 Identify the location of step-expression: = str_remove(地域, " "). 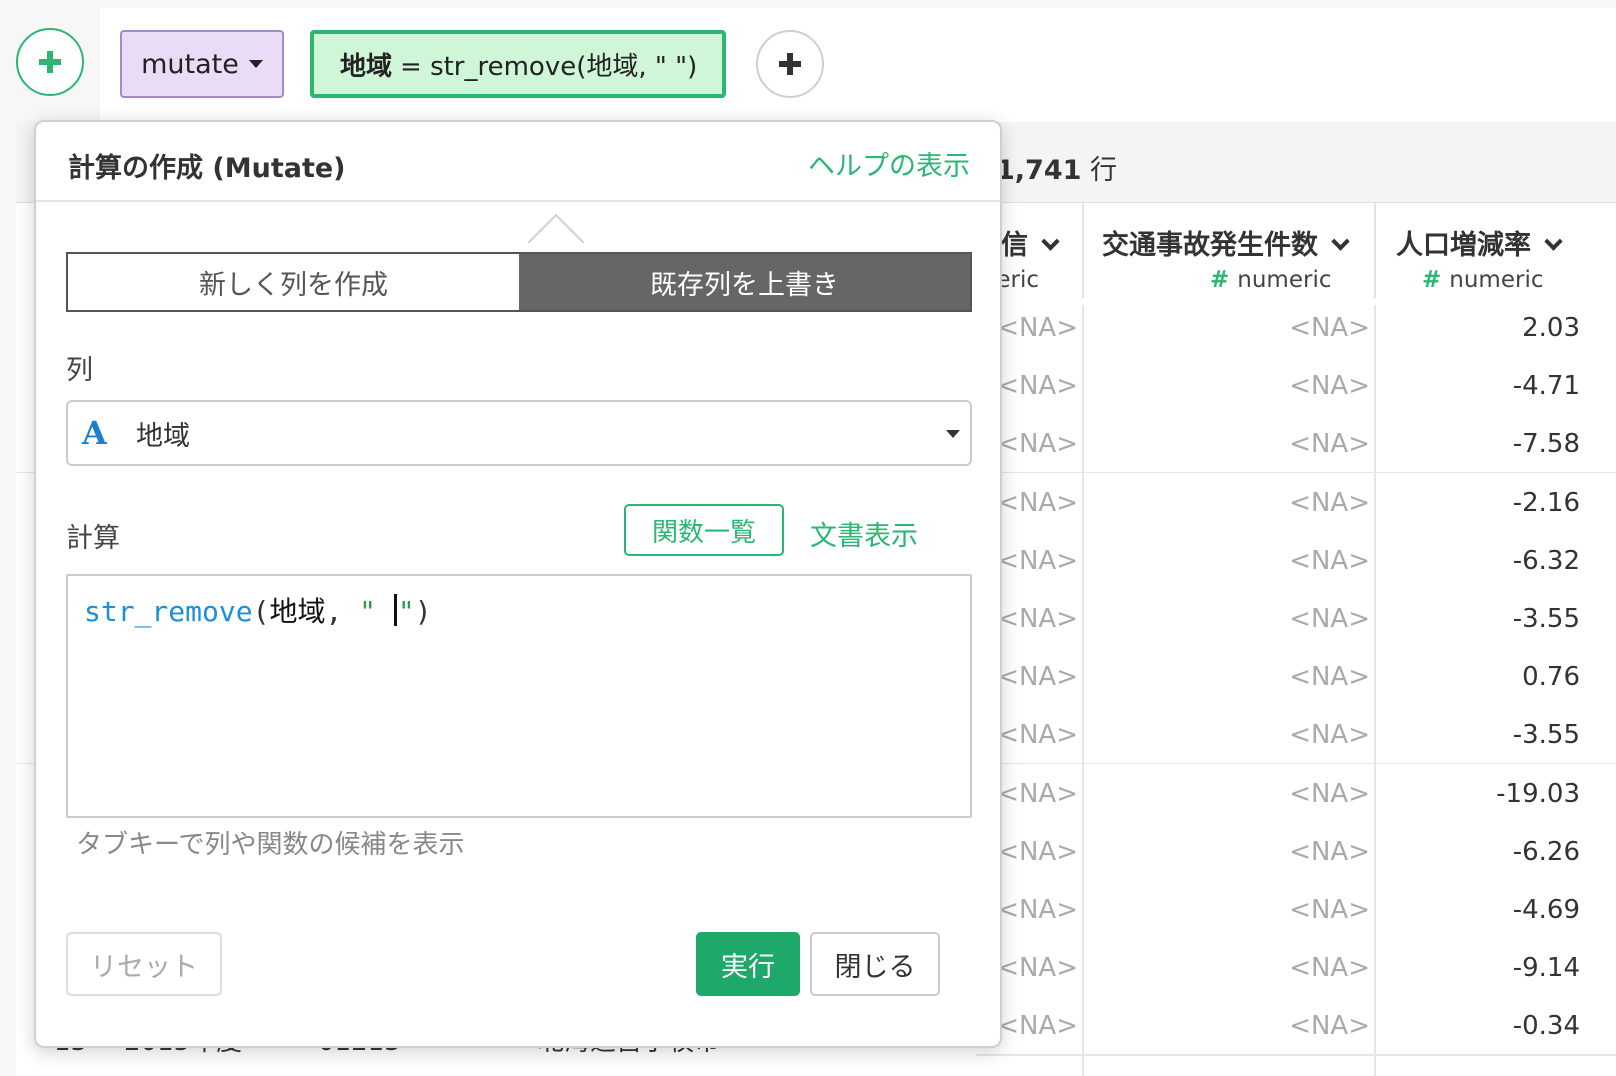
(549, 66).